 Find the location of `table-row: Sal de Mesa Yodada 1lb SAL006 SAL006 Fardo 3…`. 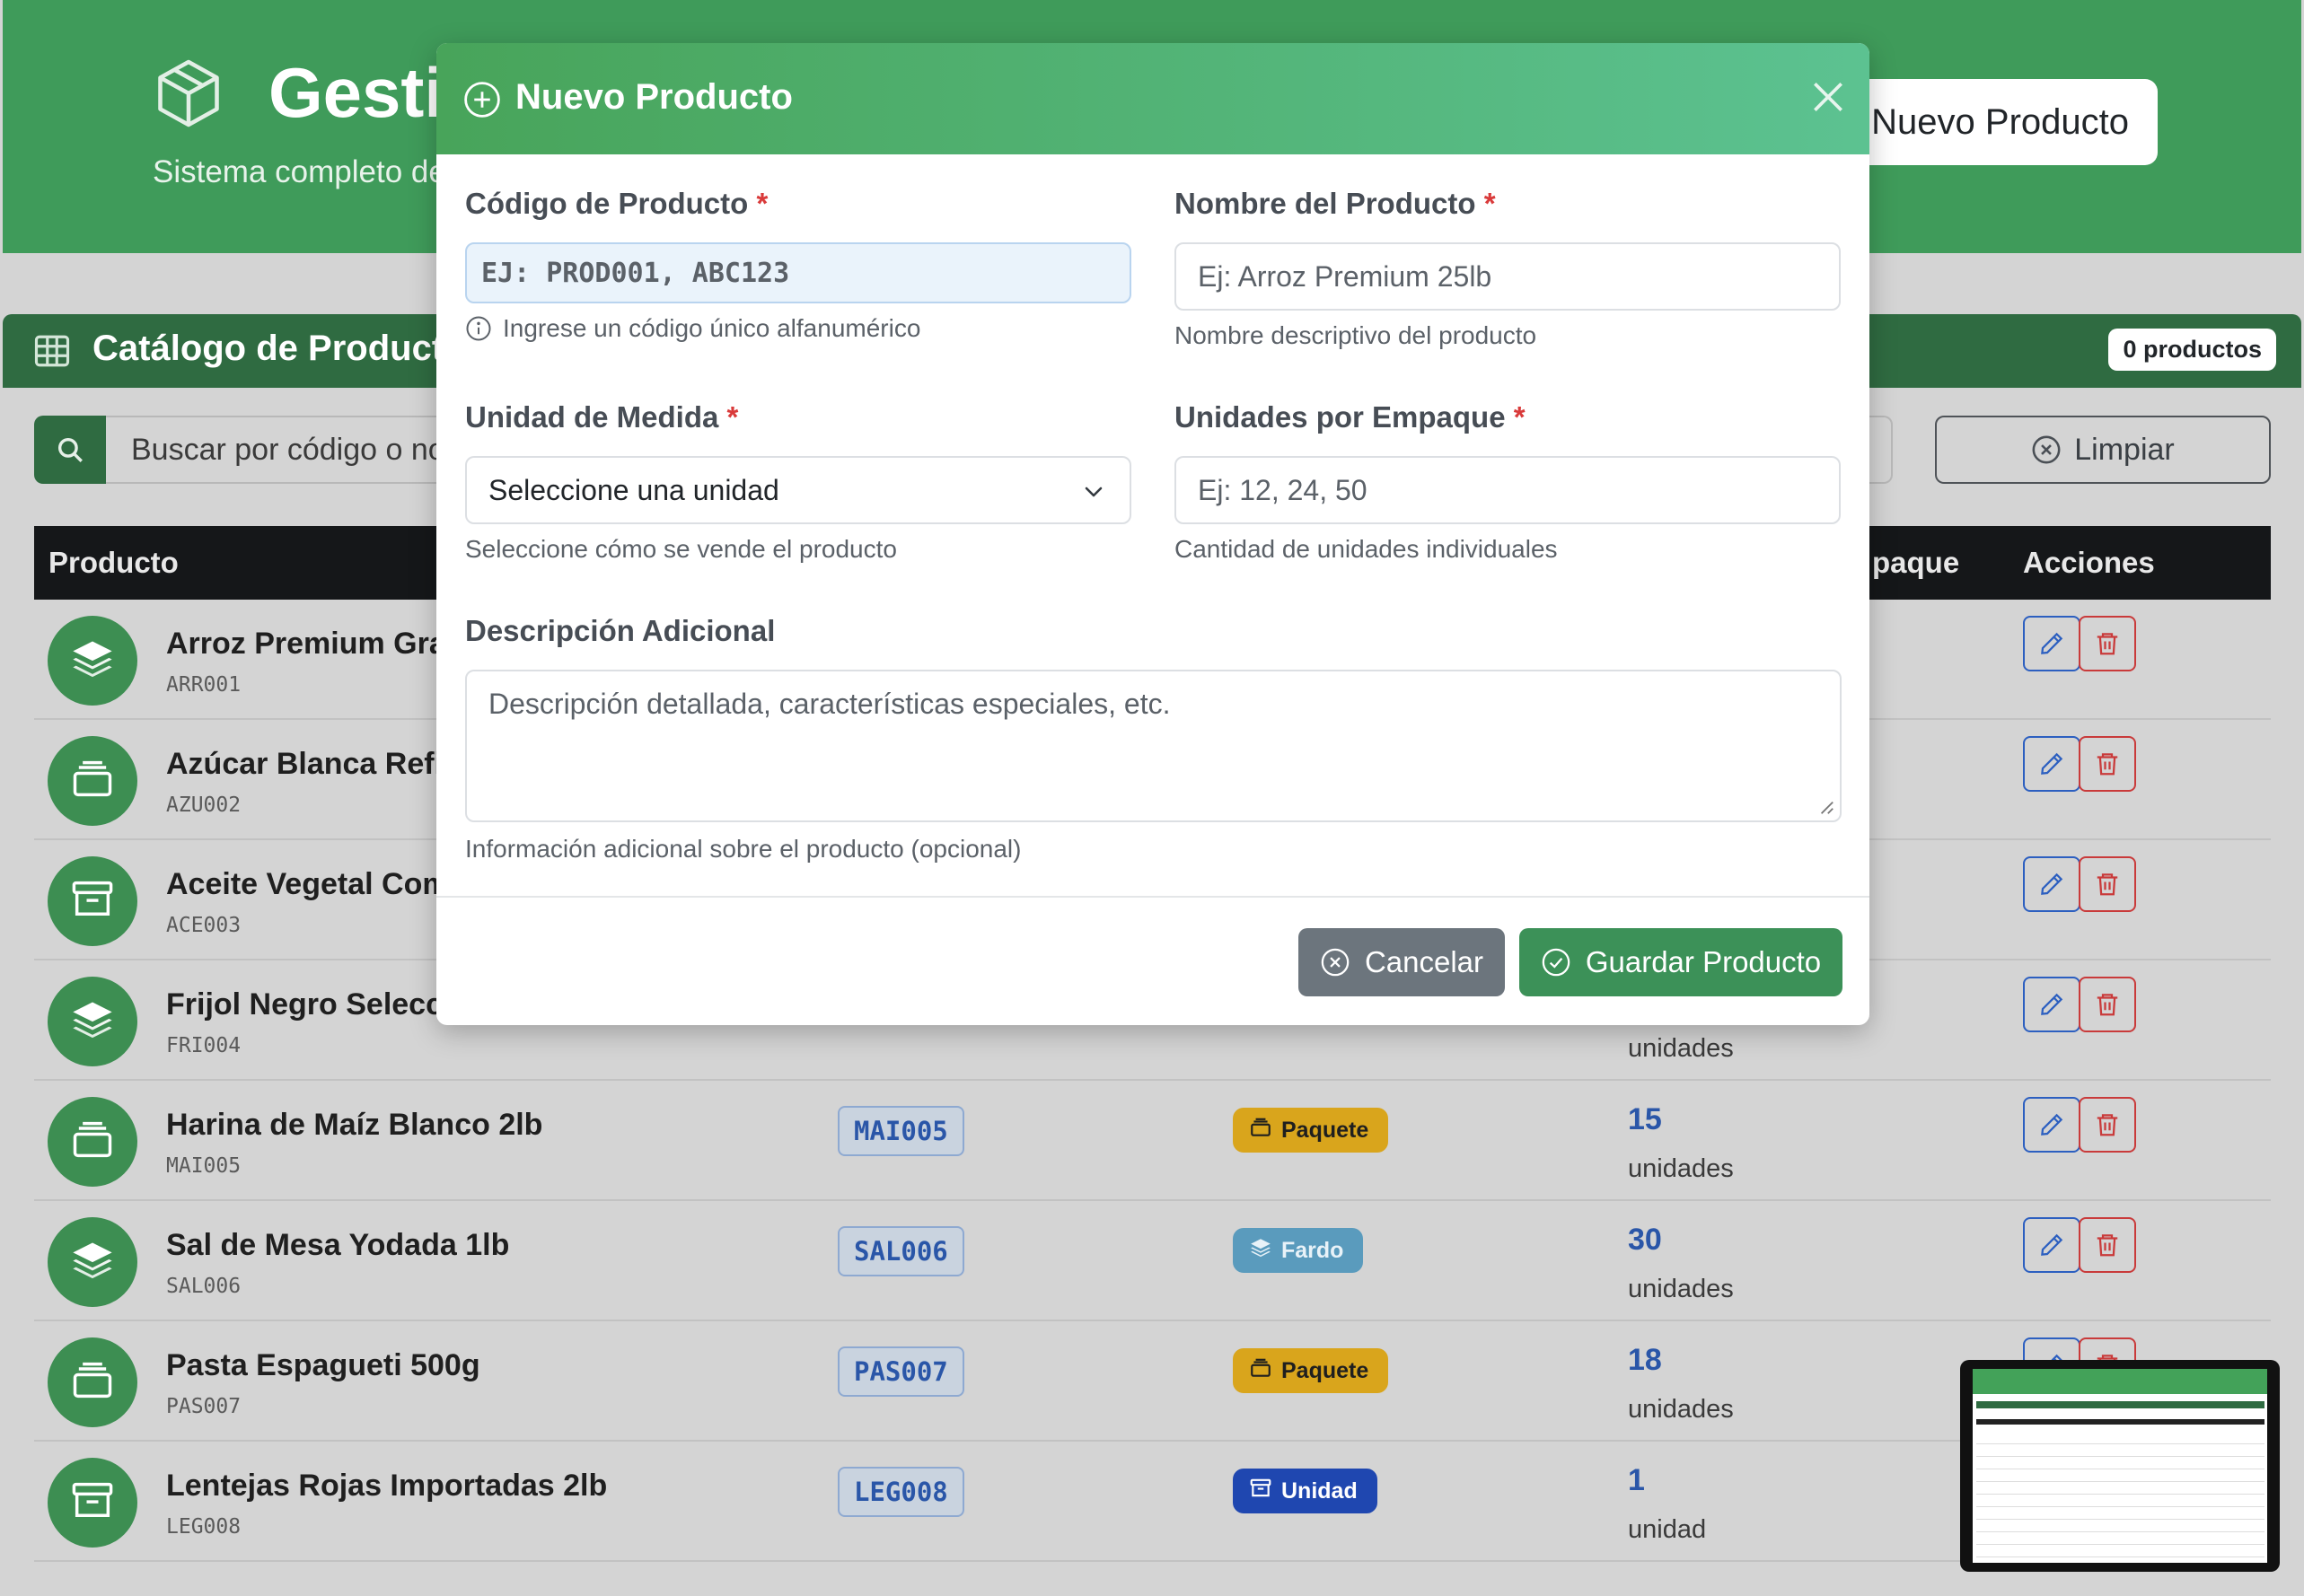

table-row: Sal de Mesa Yodada 1lb SAL006 SAL006 Fardo 3… is located at coordinates (1152, 1261).